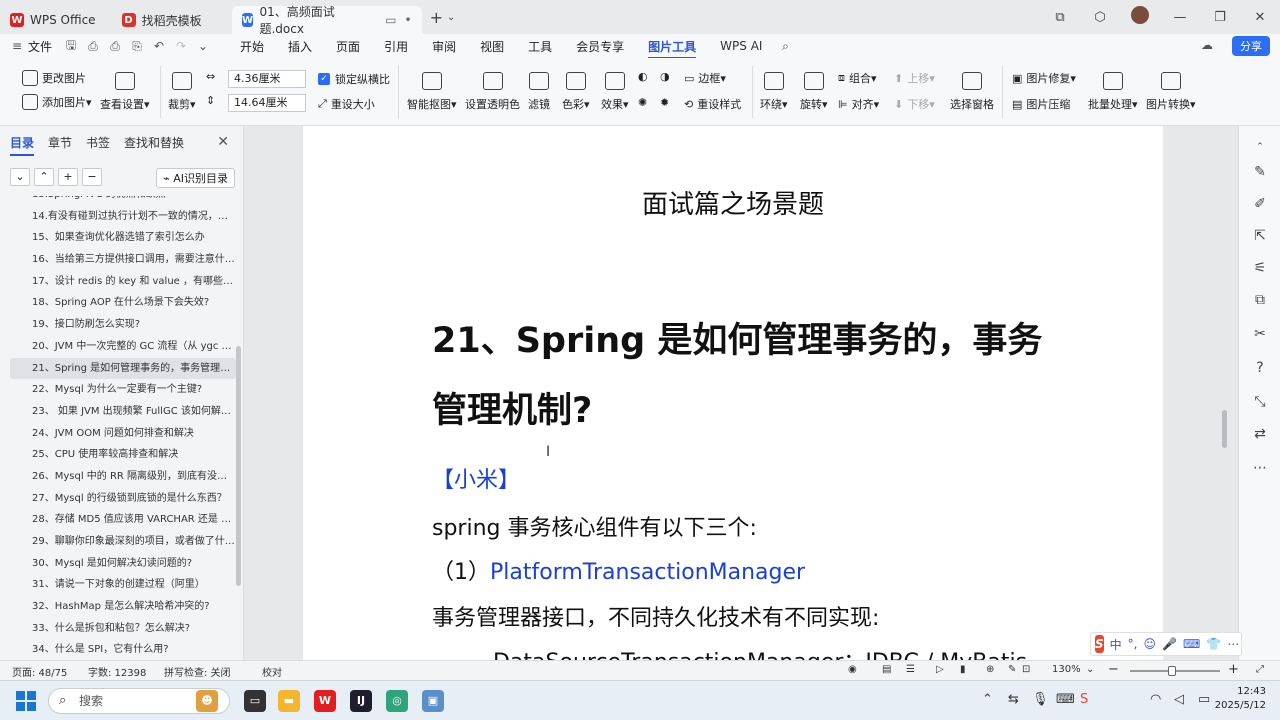 This screenshot has width=1280, height=720. What do you see at coordinates (123, 303) in the screenshot?
I see `toc-item: 18、Spring AOP 在什么场景下会失效?` at bounding box center [123, 303].